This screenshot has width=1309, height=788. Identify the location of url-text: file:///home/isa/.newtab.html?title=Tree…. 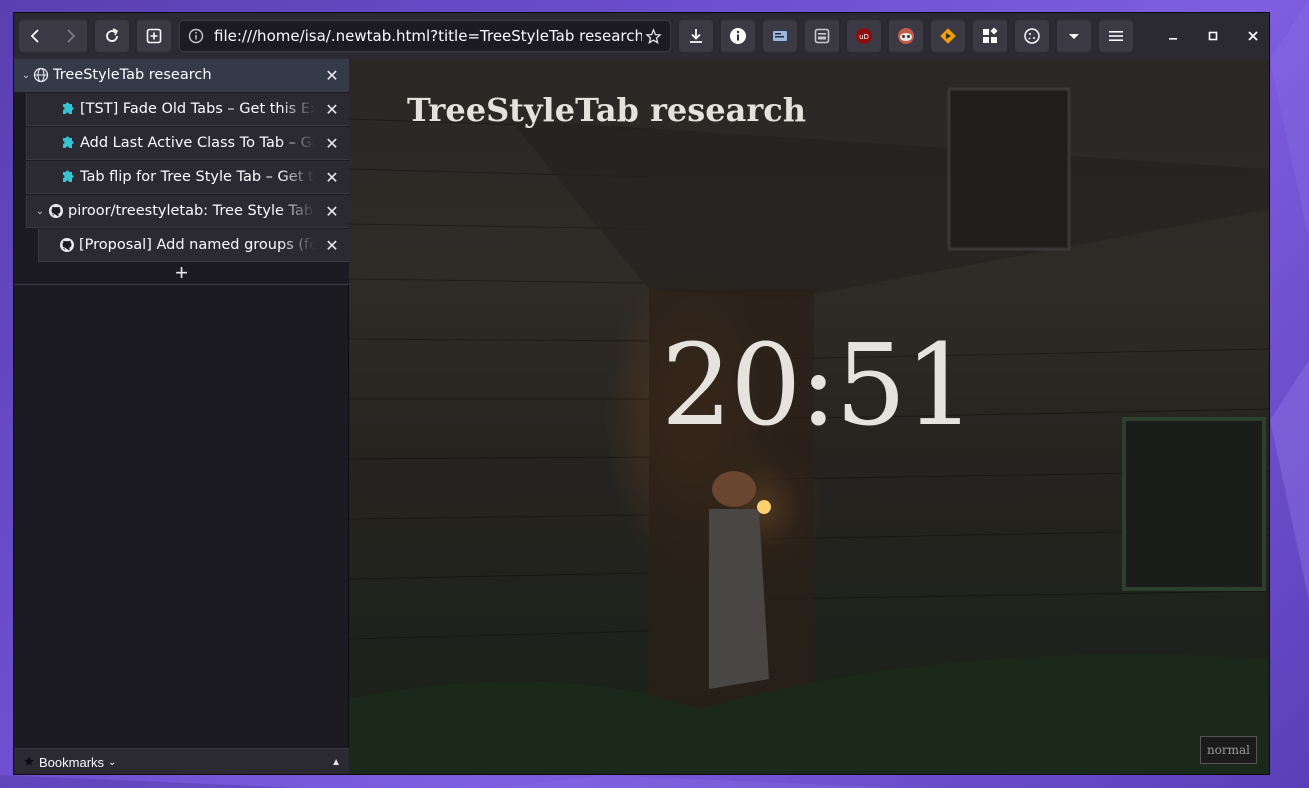
(428, 36).